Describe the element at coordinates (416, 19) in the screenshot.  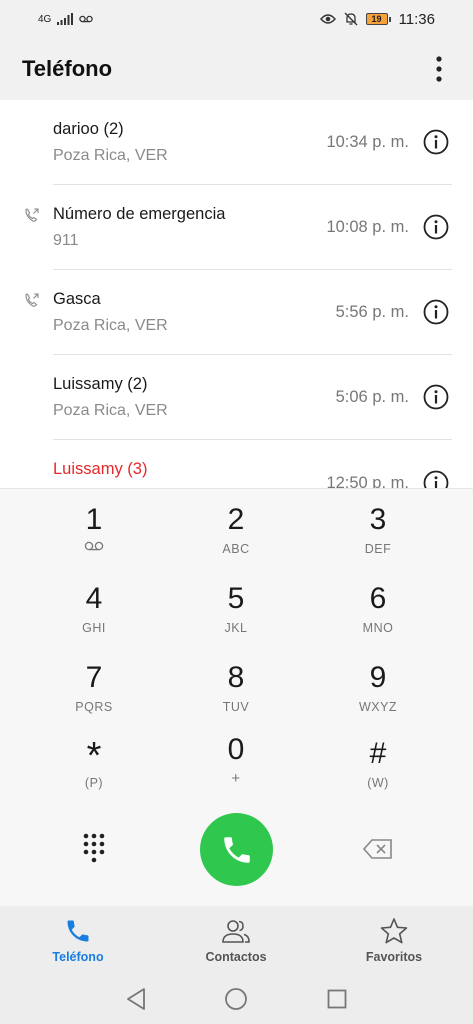
I see `clock: 11:36` at that location.